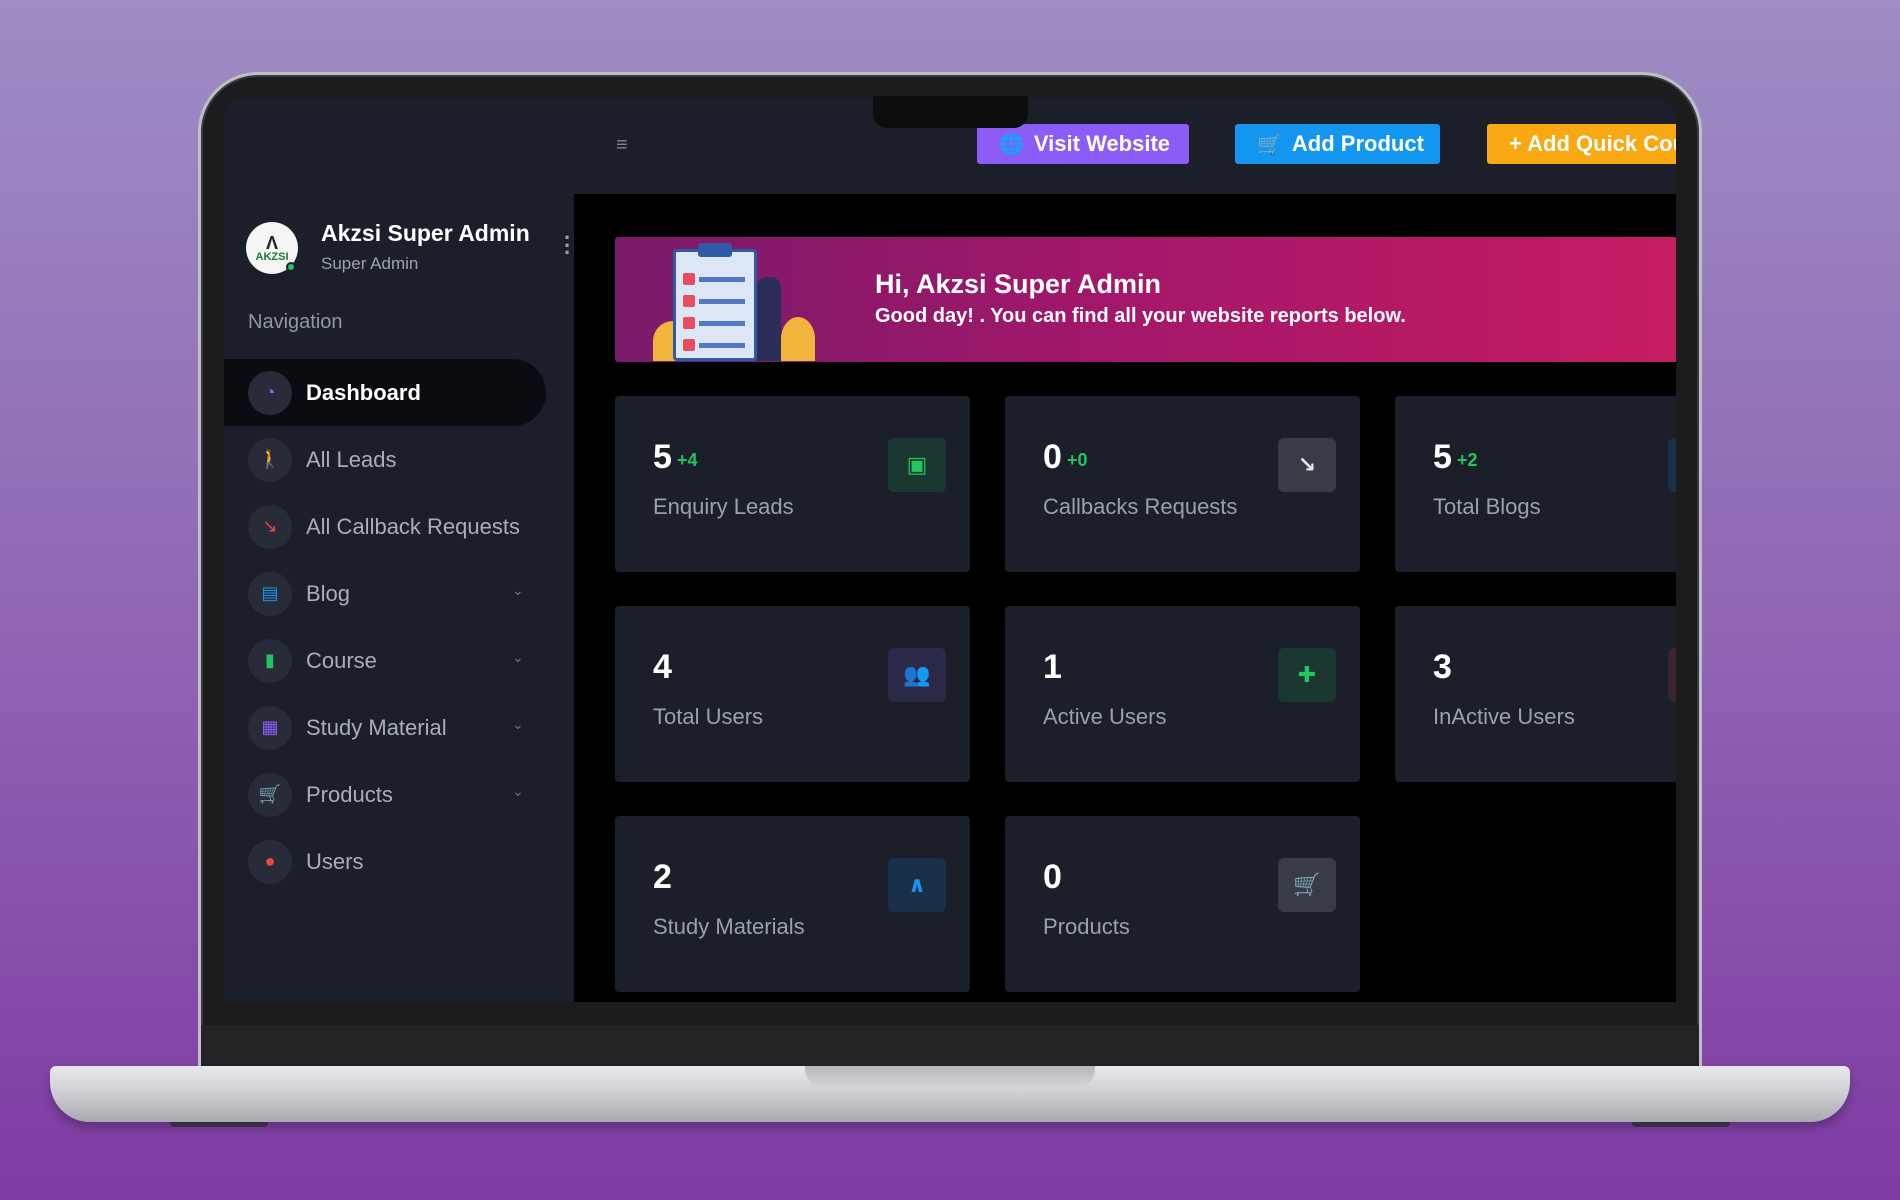 This screenshot has height=1200, width=1900. Describe the element at coordinates (413, 526) in the screenshot. I see `sidebar-item-label: All Callback Requests` at that location.